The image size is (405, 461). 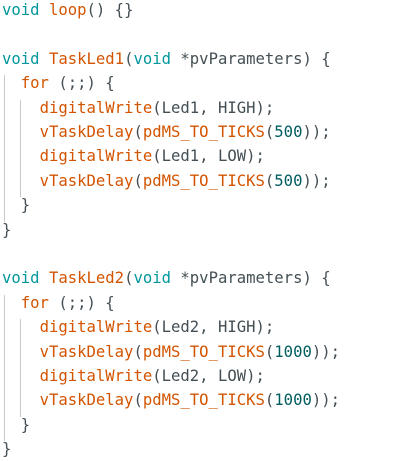 I want to click on code-line: void loop() {}, so click(x=203, y=11).